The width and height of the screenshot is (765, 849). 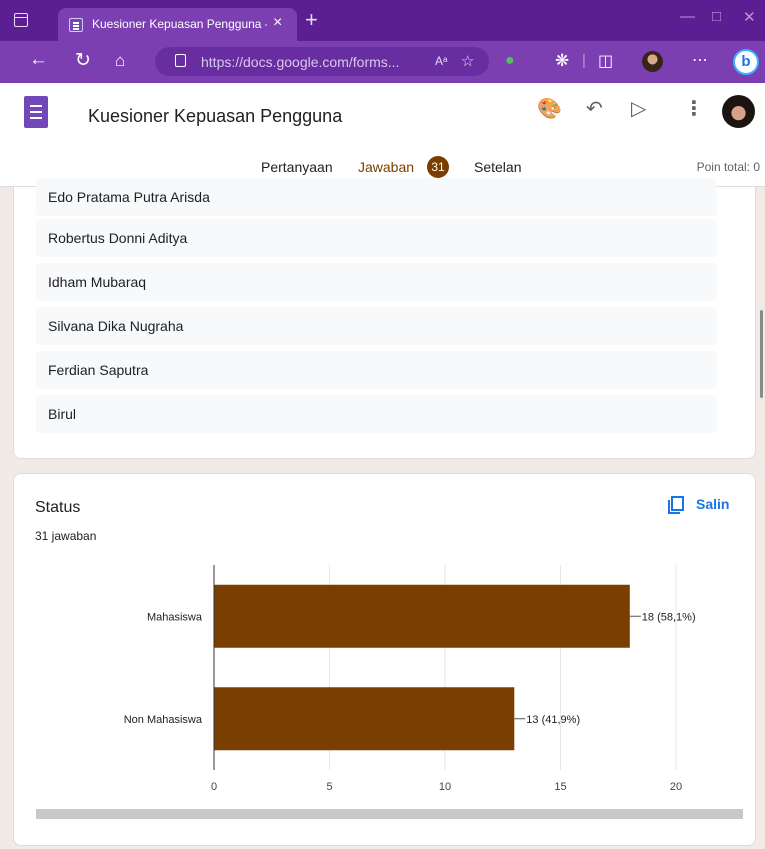 I want to click on category-label: Non Mahasiswa, so click(x=163, y=720).